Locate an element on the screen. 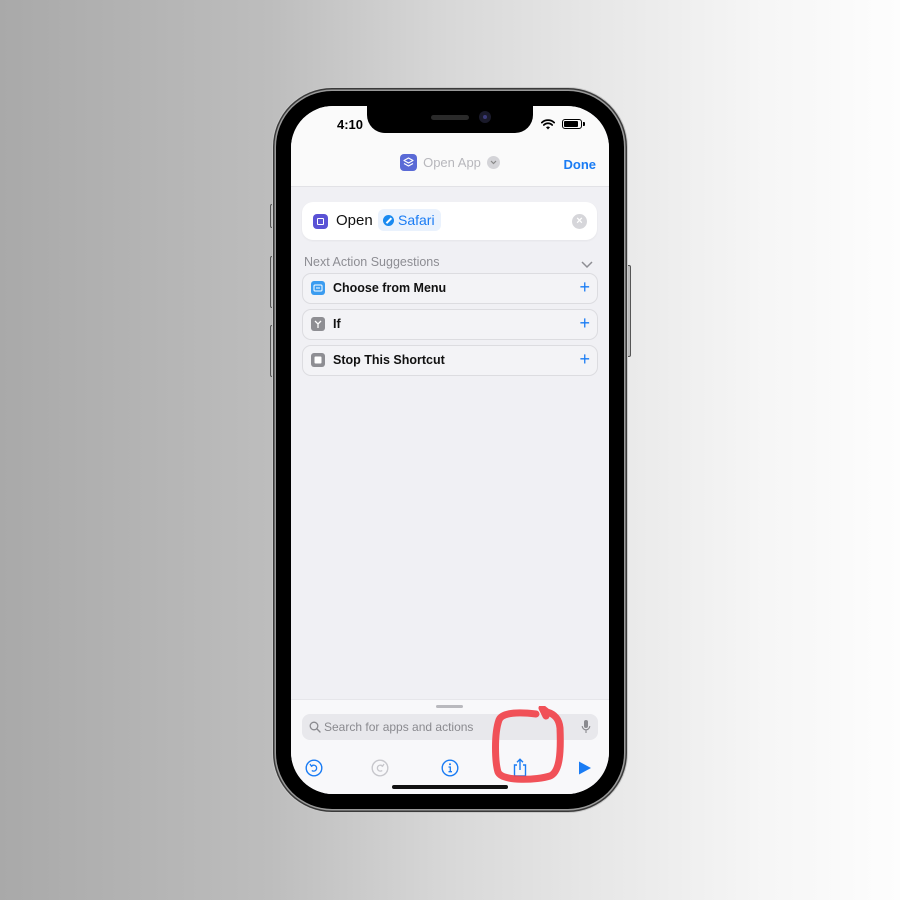 The height and width of the screenshot is (900, 900). drag-handle is located at coordinates (449, 706).